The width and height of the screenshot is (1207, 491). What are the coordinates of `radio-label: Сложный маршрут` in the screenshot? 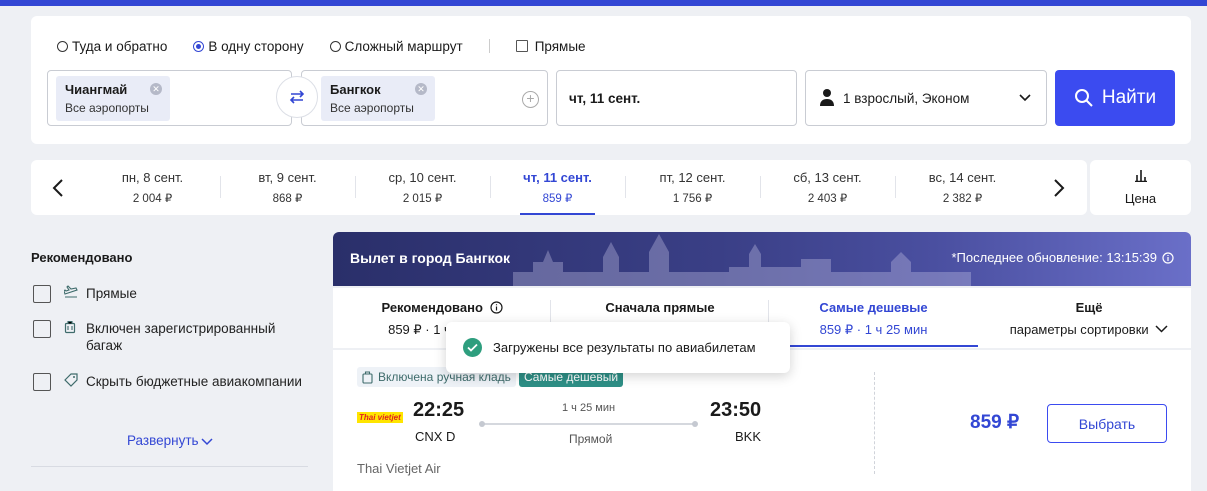 It's located at (403, 46).